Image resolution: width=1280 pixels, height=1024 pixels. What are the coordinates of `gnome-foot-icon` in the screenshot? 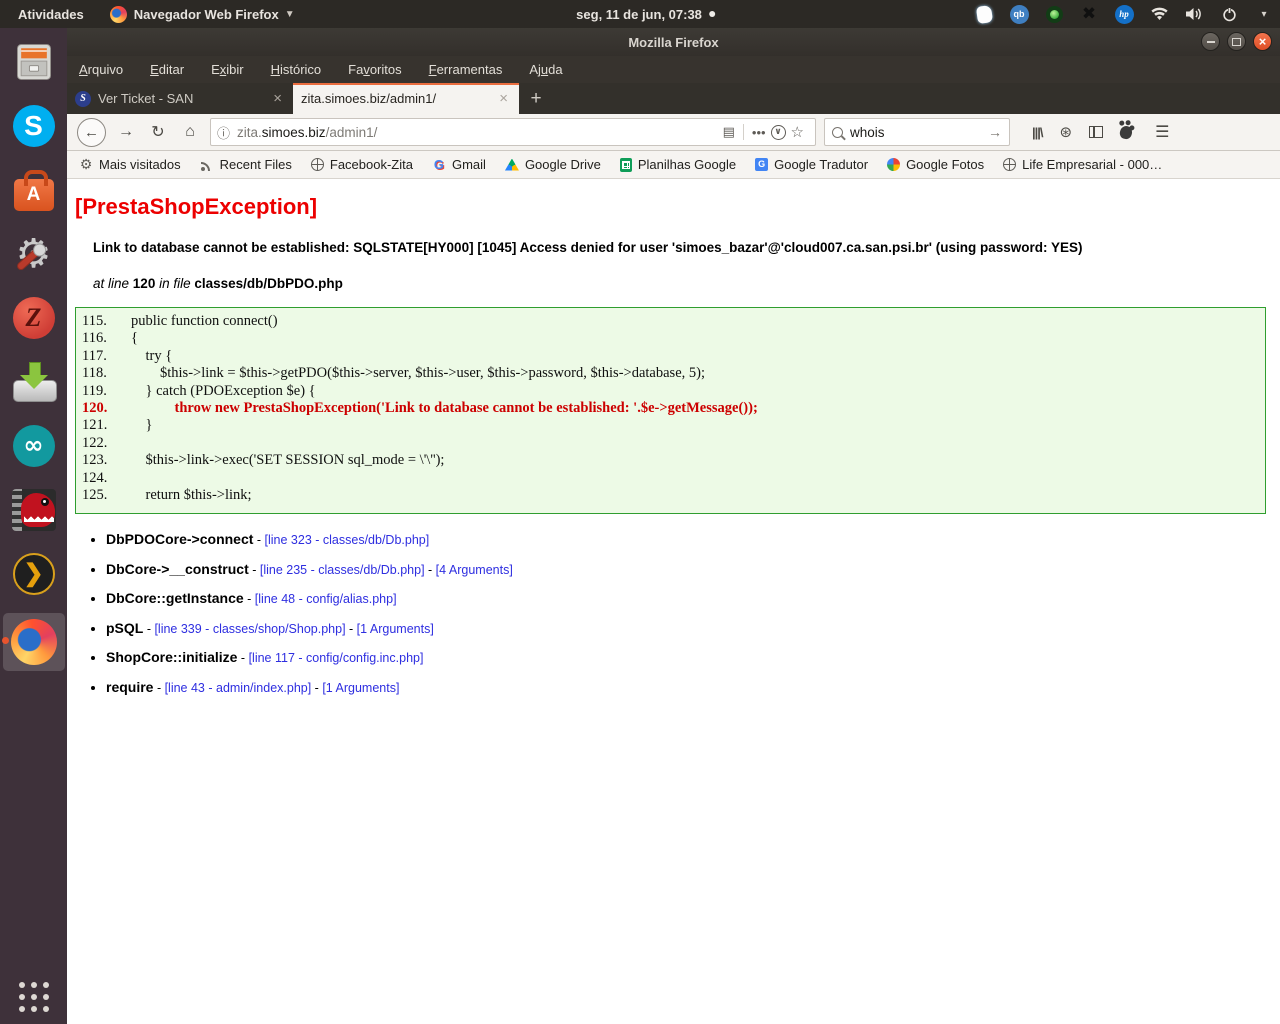 It's located at (1126, 132).